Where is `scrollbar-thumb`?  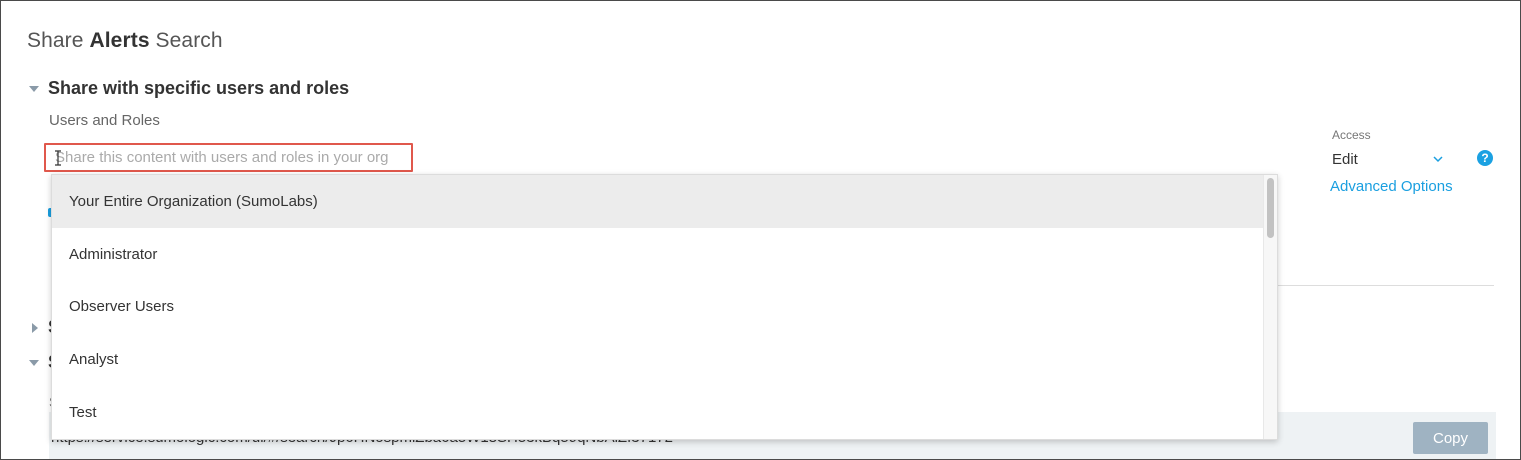 scrollbar-thumb is located at coordinates (1270, 208).